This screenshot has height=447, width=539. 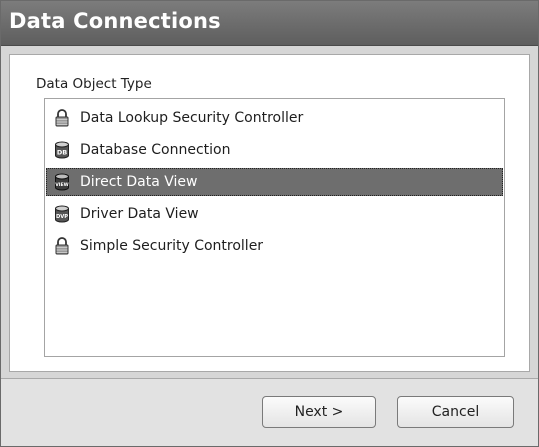 I want to click on list-item-database-connection: DB Database Connection, so click(x=274, y=150).